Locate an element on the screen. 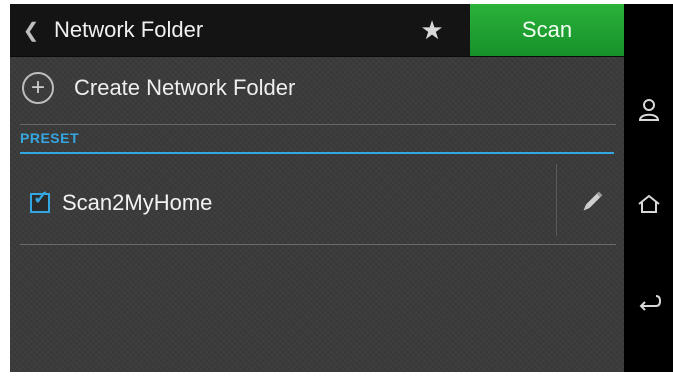 This screenshot has height=379, width=673. home-button is located at coordinates (648, 204).